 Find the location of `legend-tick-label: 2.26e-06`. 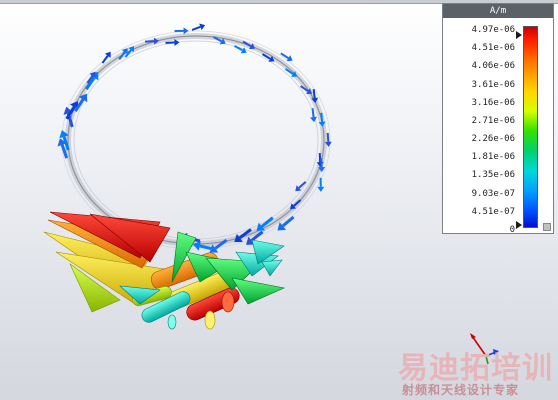

legend-tick-label: 2.26e-06 is located at coordinates (493, 139).